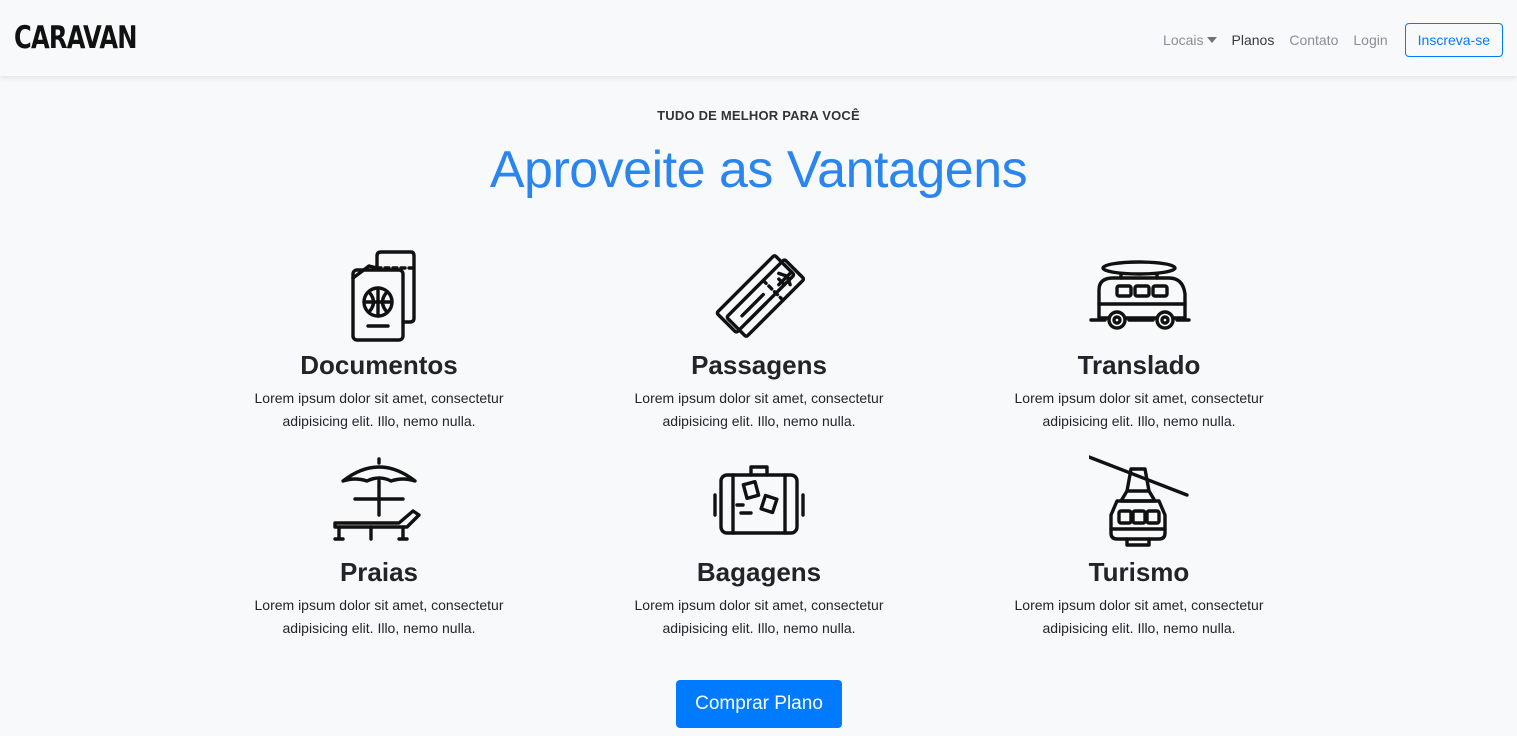 This screenshot has width=1517, height=736. Describe the element at coordinates (1183, 40) in the screenshot. I see `nav-link-label: Locais` at that location.